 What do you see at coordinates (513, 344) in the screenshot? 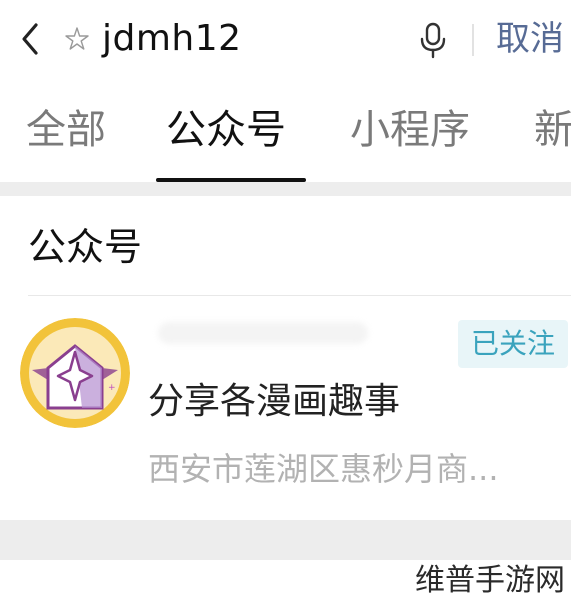
I see `followed-badge: 已关注` at bounding box center [513, 344].